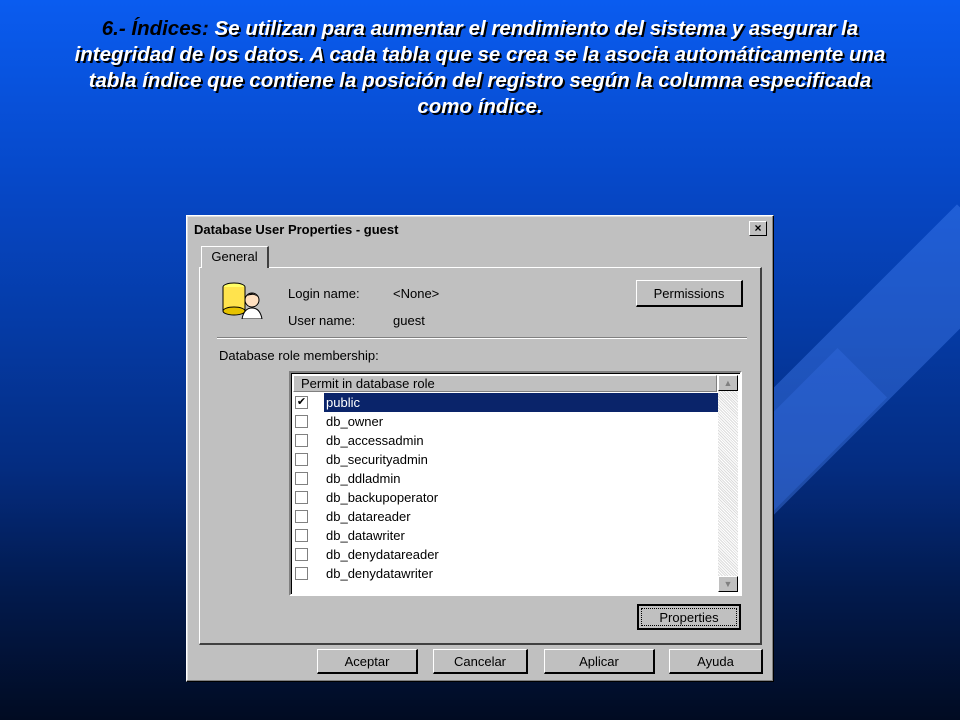  I want to click on help-button: Ayuda, so click(716, 661).